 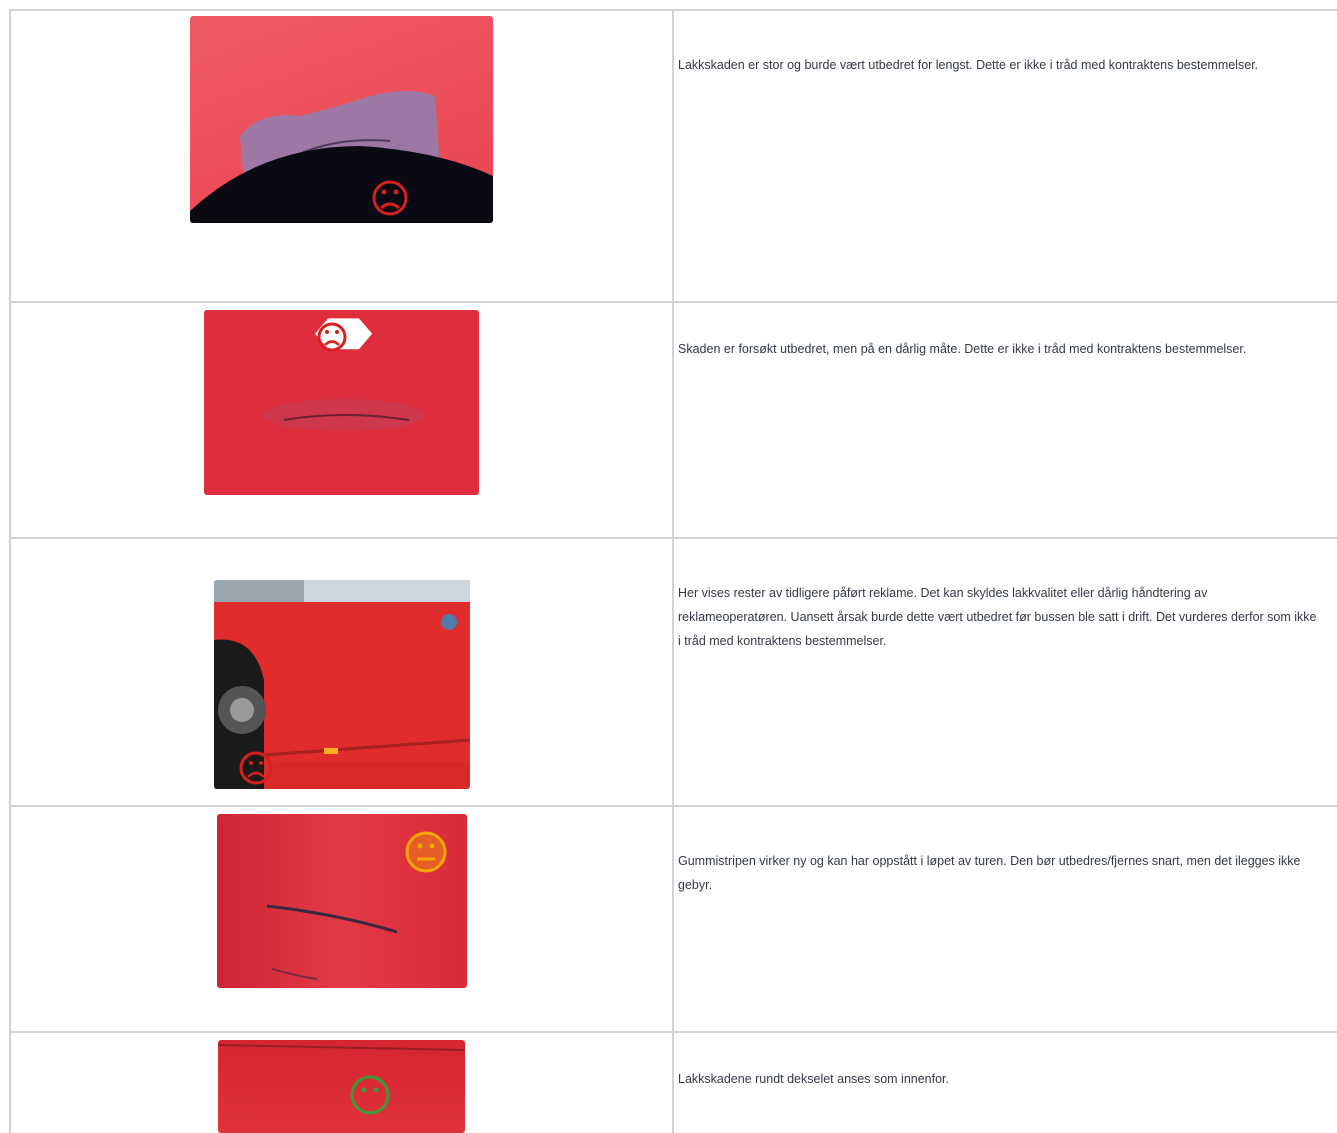 What do you see at coordinates (341, 1086) in the screenshot?
I see `cover-paint-photo` at bounding box center [341, 1086].